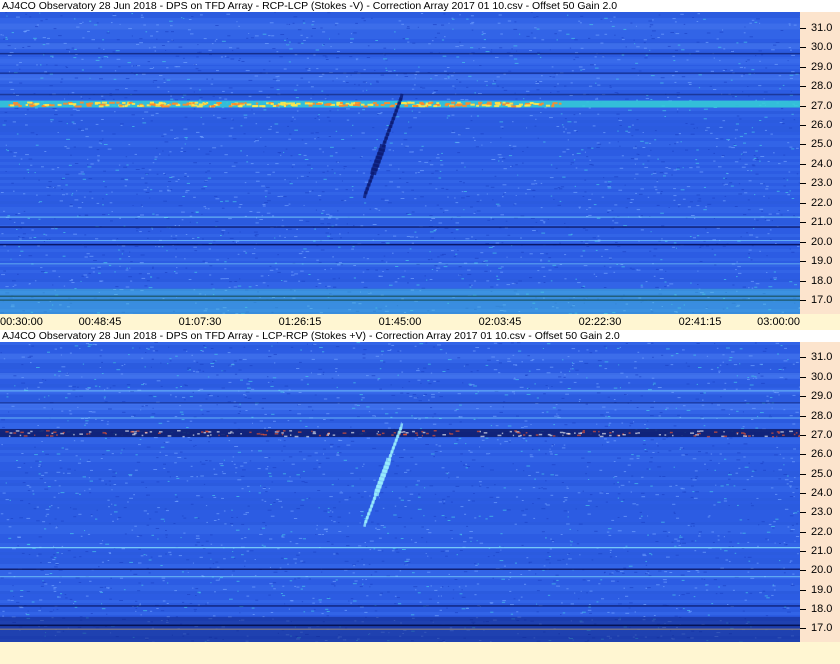 Image resolution: width=840 pixels, height=664 pixels. I want to click on spectral-band, so click(400, 77).